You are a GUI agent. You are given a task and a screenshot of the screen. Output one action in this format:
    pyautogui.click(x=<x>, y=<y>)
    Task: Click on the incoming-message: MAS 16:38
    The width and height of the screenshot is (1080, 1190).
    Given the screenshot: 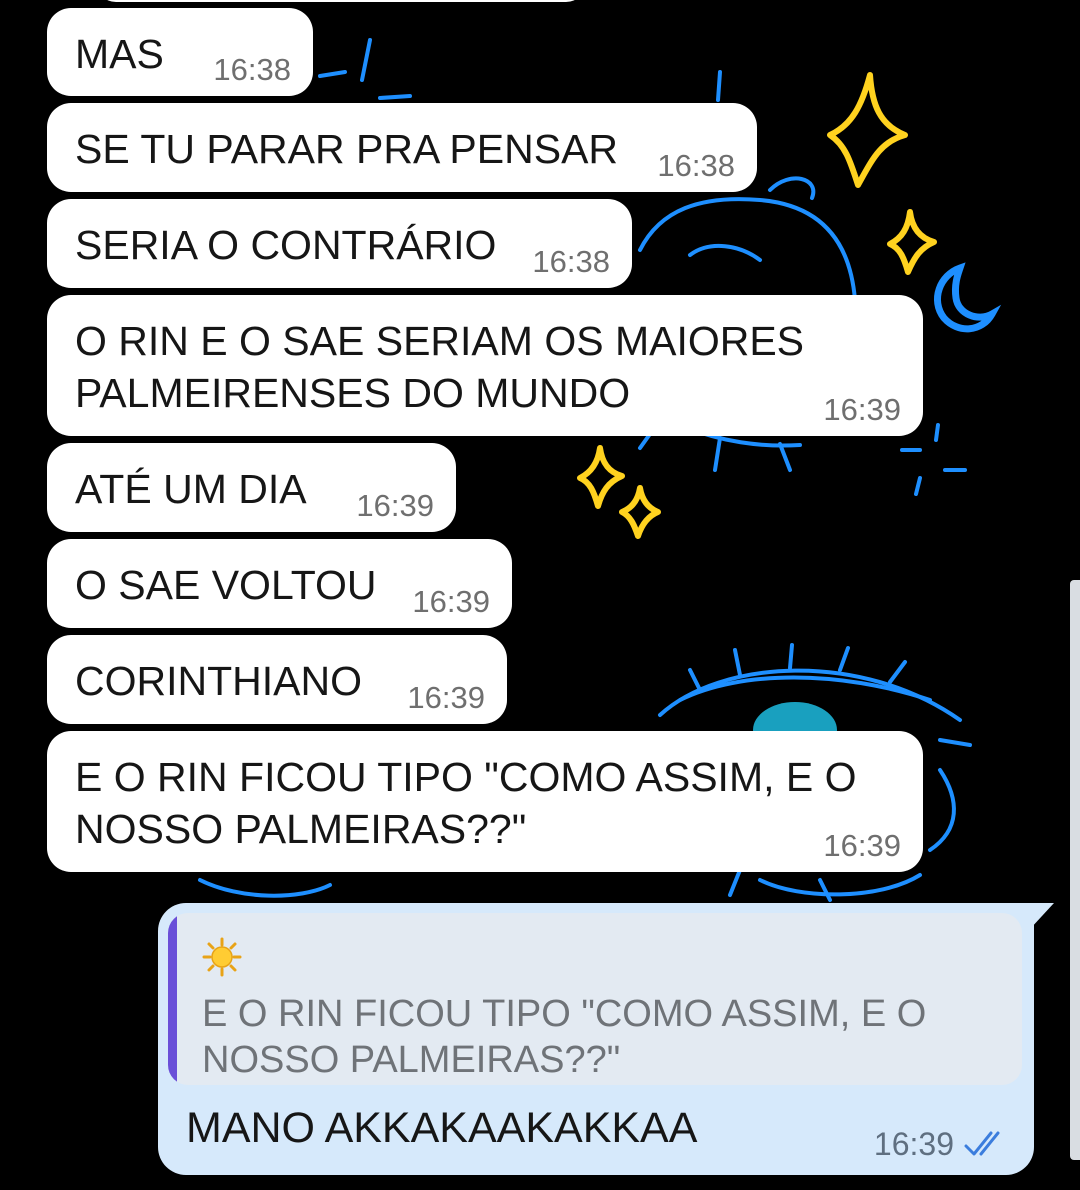 What is the action you would take?
    pyautogui.click(x=180, y=52)
    